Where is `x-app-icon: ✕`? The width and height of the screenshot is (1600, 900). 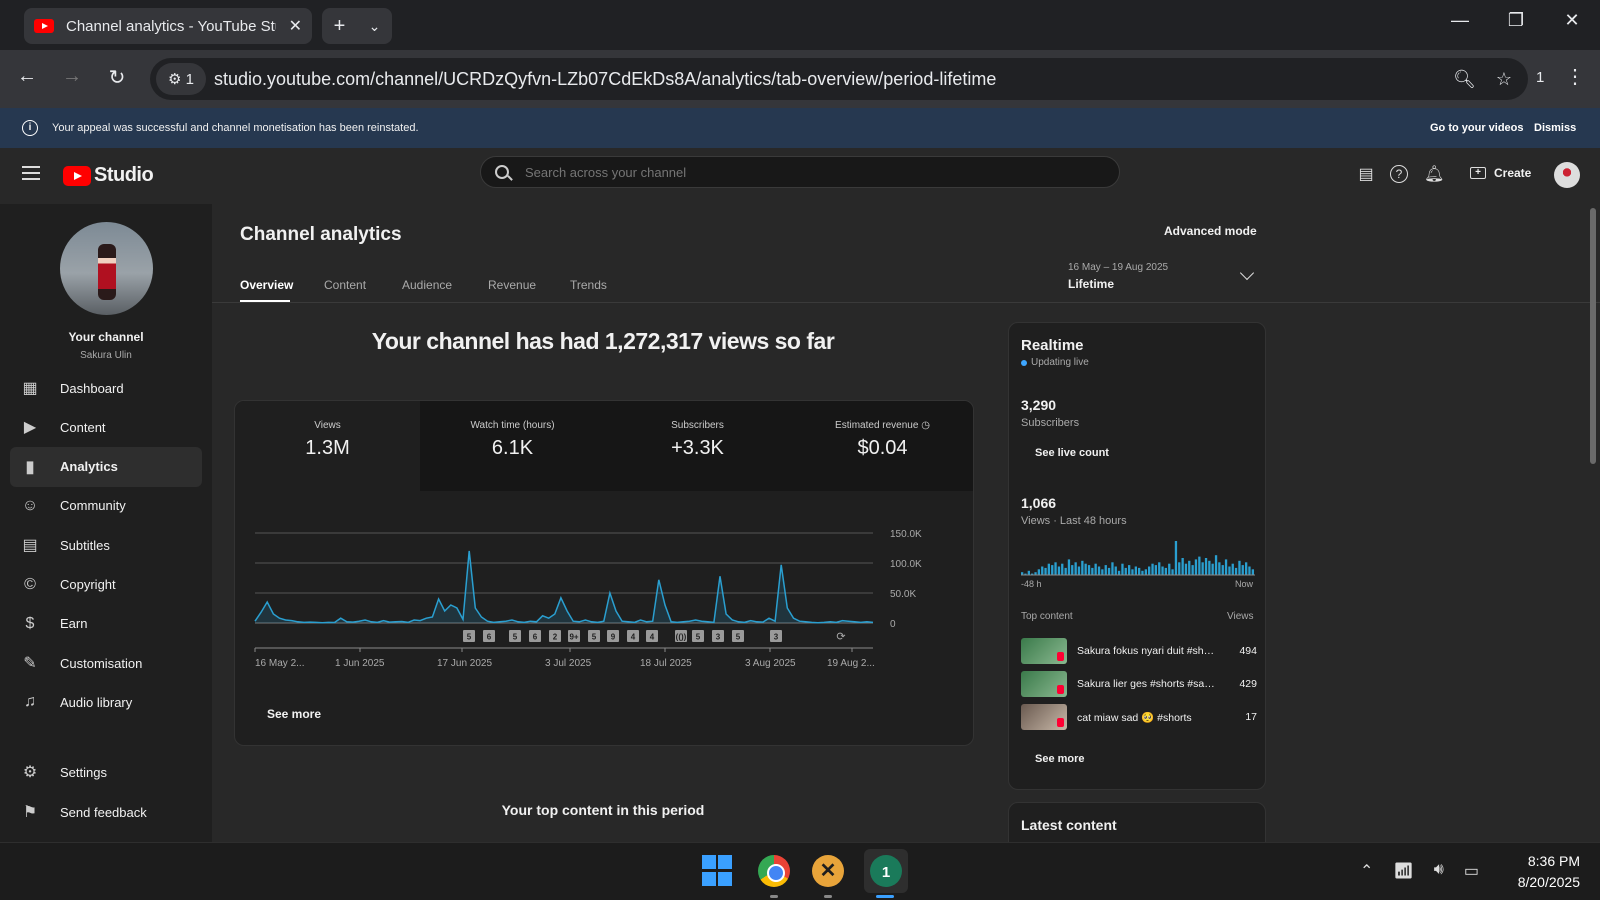
x-app-icon: ✕ is located at coordinates (828, 871).